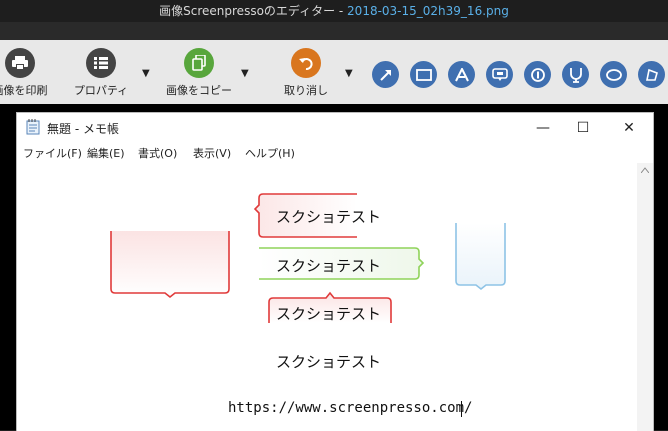 This screenshot has height=431, width=668. What do you see at coordinates (645, 170) in the screenshot?
I see `scroll-up-icon` at bounding box center [645, 170].